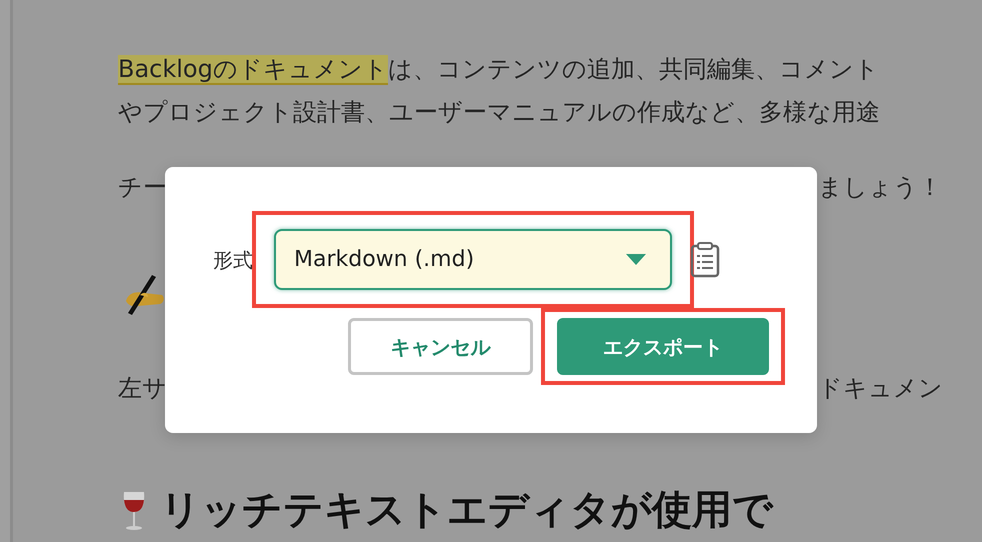 Image resolution: width=982 pixels, height=542 pixels. What do you see at coordinates (881, 388) in the screenshot?
I see `paragraph-text: ドキュメン` at bounding box center [881, 388].